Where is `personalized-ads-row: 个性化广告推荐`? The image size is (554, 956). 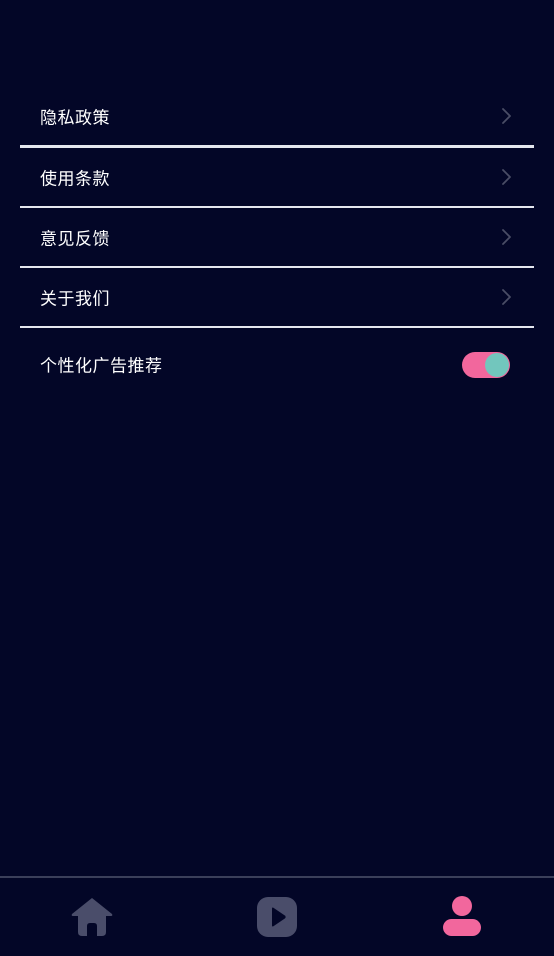
personalized-ads-row: 个性化广告推荐 is located at coordinates (277, 364).